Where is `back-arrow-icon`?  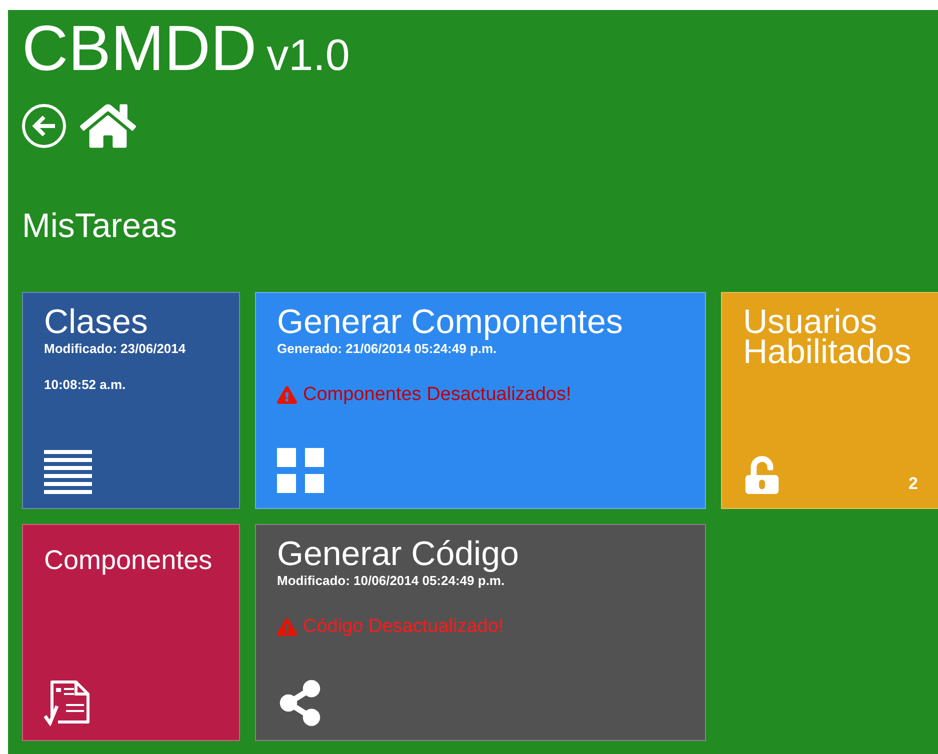 back-arrow-icon is located at coordinates (44, 126).